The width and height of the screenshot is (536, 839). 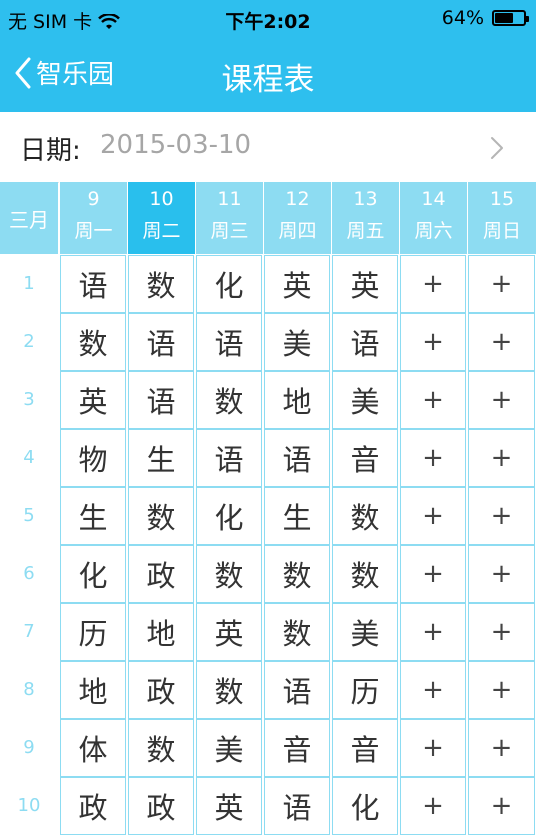 I want to click on week-day-number: 13, so click(x=365, y=199).